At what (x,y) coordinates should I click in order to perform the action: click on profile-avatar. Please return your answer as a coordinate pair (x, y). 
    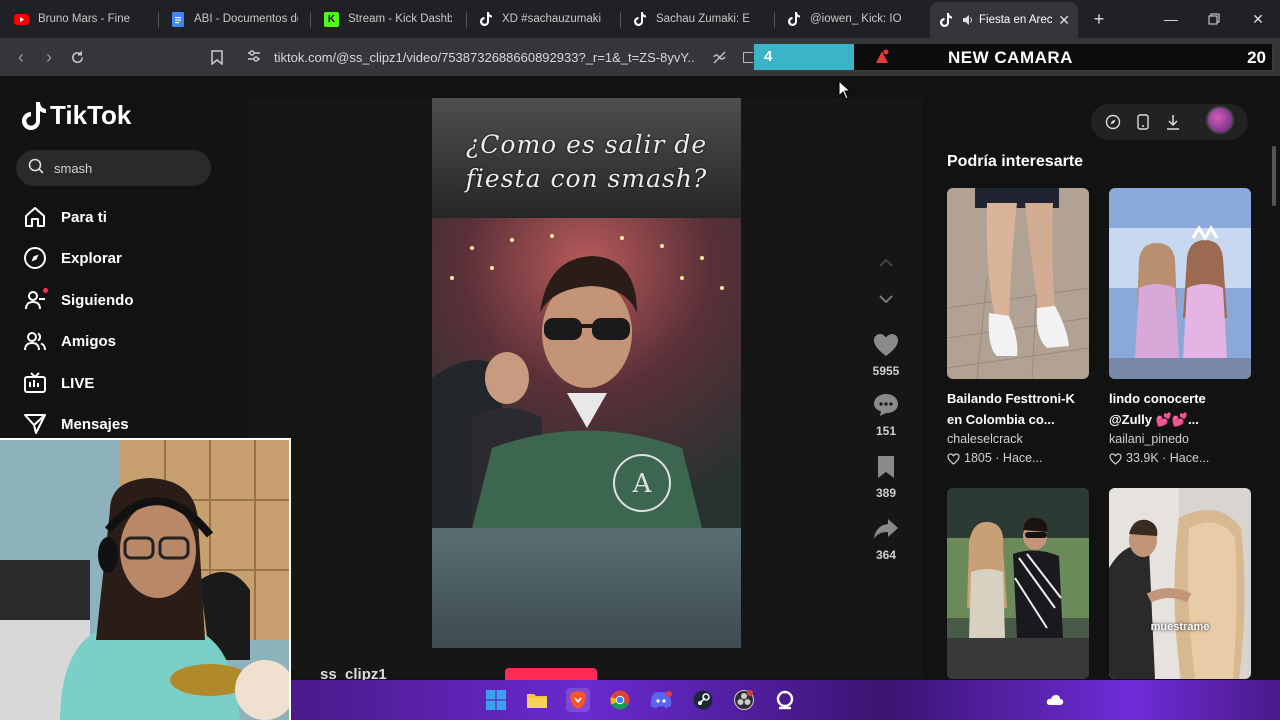
    Looking at the image, I should click on (1220, 120).